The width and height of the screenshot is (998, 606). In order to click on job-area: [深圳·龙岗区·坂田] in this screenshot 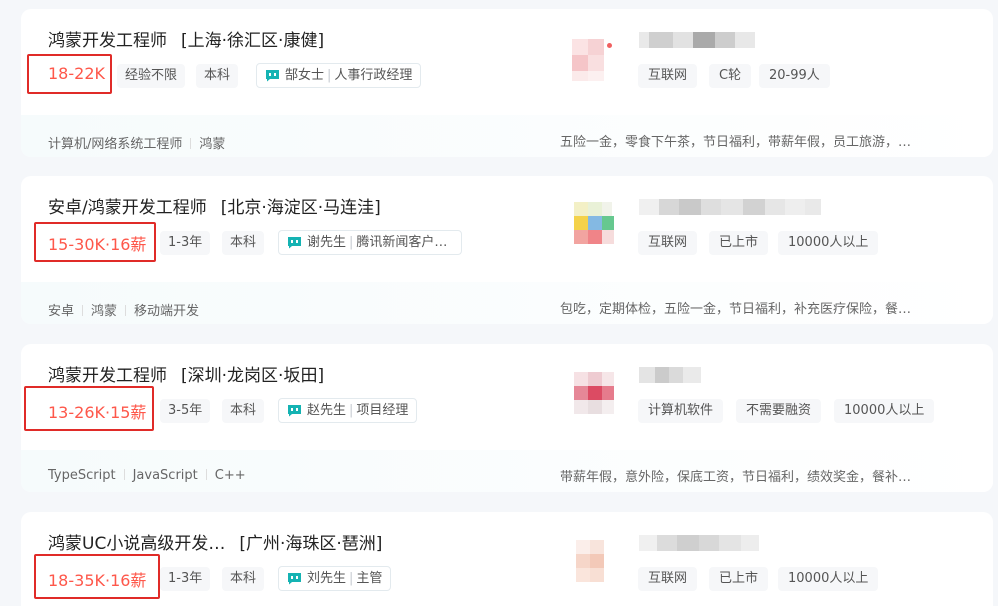, I will do `click(253, 376)`.